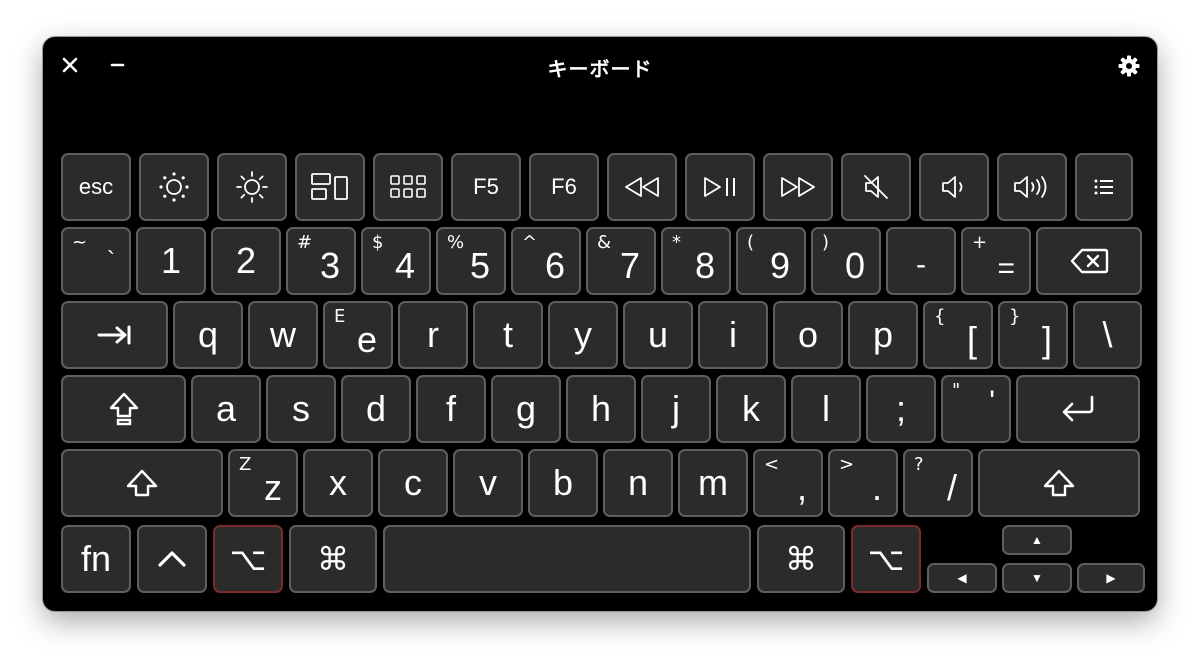  I want to click on key-shift-label: +, so click(980, 242).